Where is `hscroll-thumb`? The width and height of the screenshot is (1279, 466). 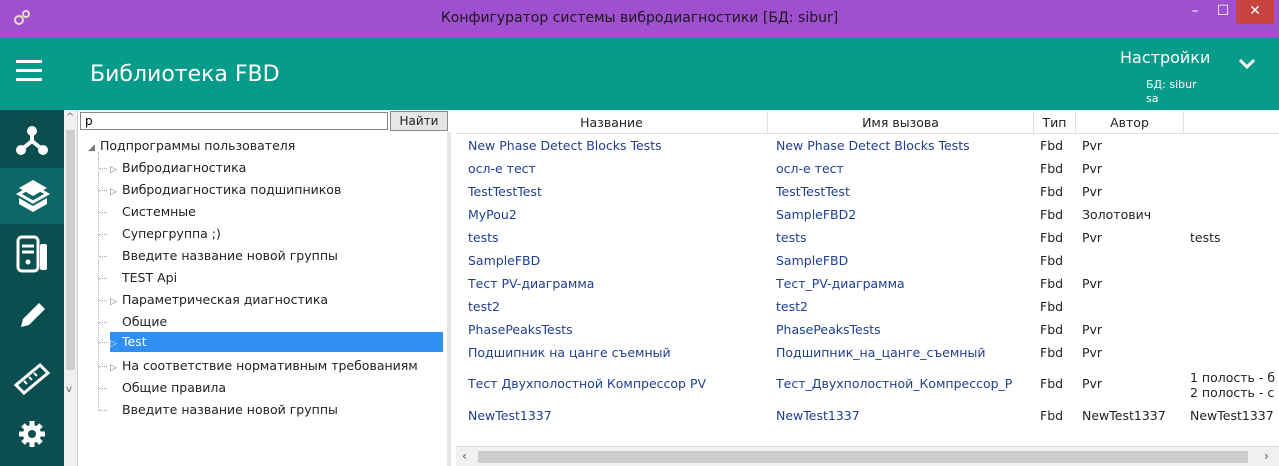
hscroll-thumb is located at coordinates (863, 457).